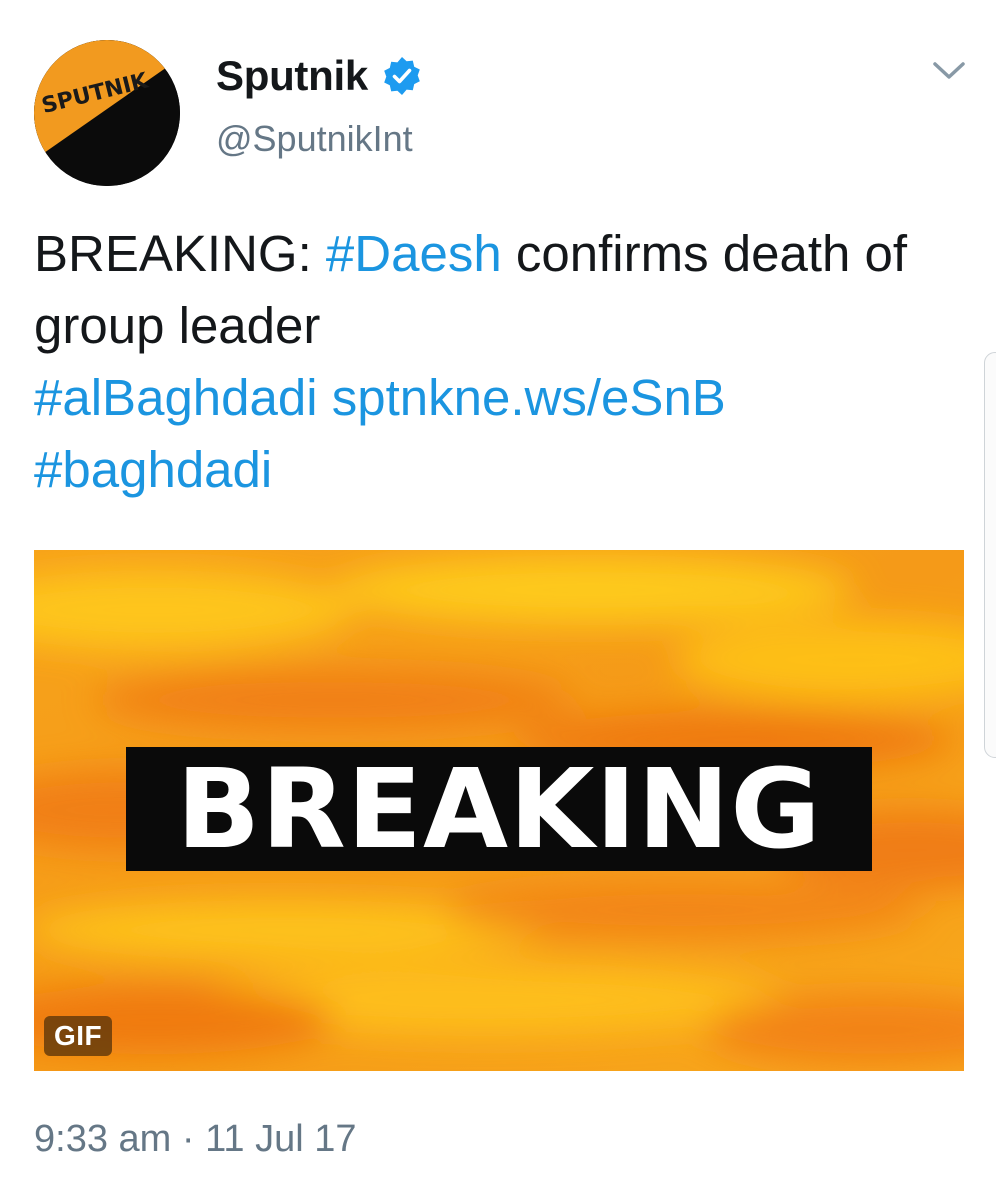 This screenshot has height=1200, width=996. I want to click on breaking-banner: BREAKING, so click(499, 809).